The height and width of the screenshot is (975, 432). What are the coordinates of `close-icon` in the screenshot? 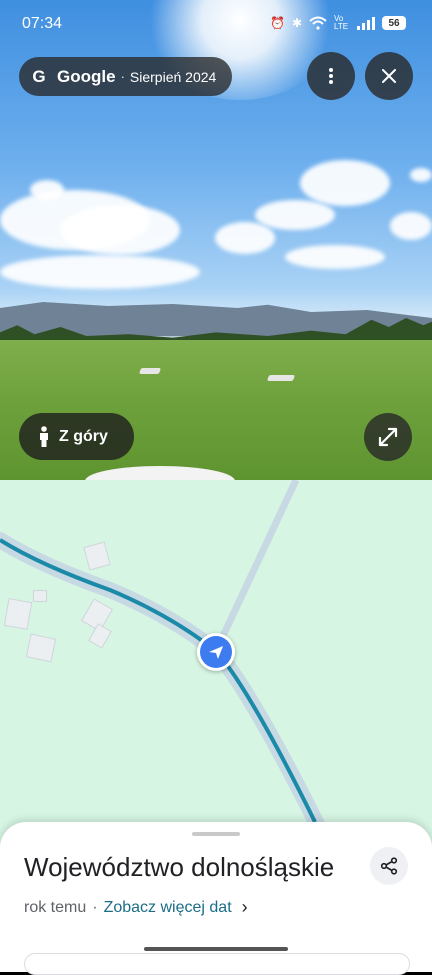 It's located at (389, 76).